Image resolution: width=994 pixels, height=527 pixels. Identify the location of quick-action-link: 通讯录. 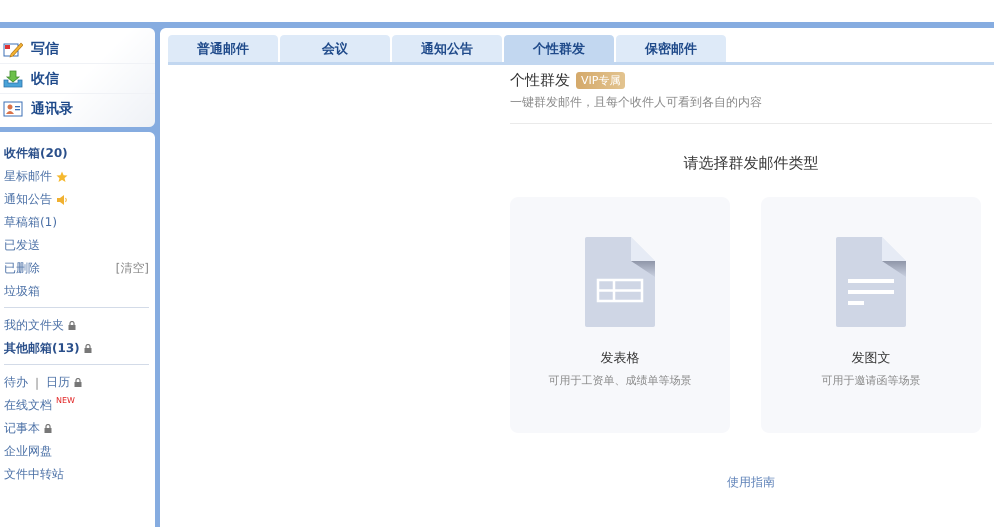
(52, 109).